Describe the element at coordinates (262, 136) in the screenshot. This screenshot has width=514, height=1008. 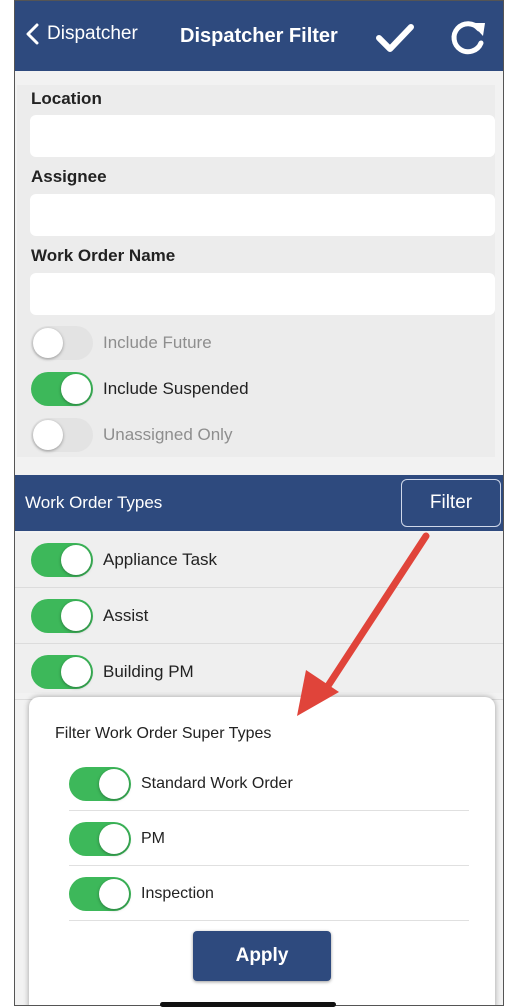
I see `location-input` at that location.